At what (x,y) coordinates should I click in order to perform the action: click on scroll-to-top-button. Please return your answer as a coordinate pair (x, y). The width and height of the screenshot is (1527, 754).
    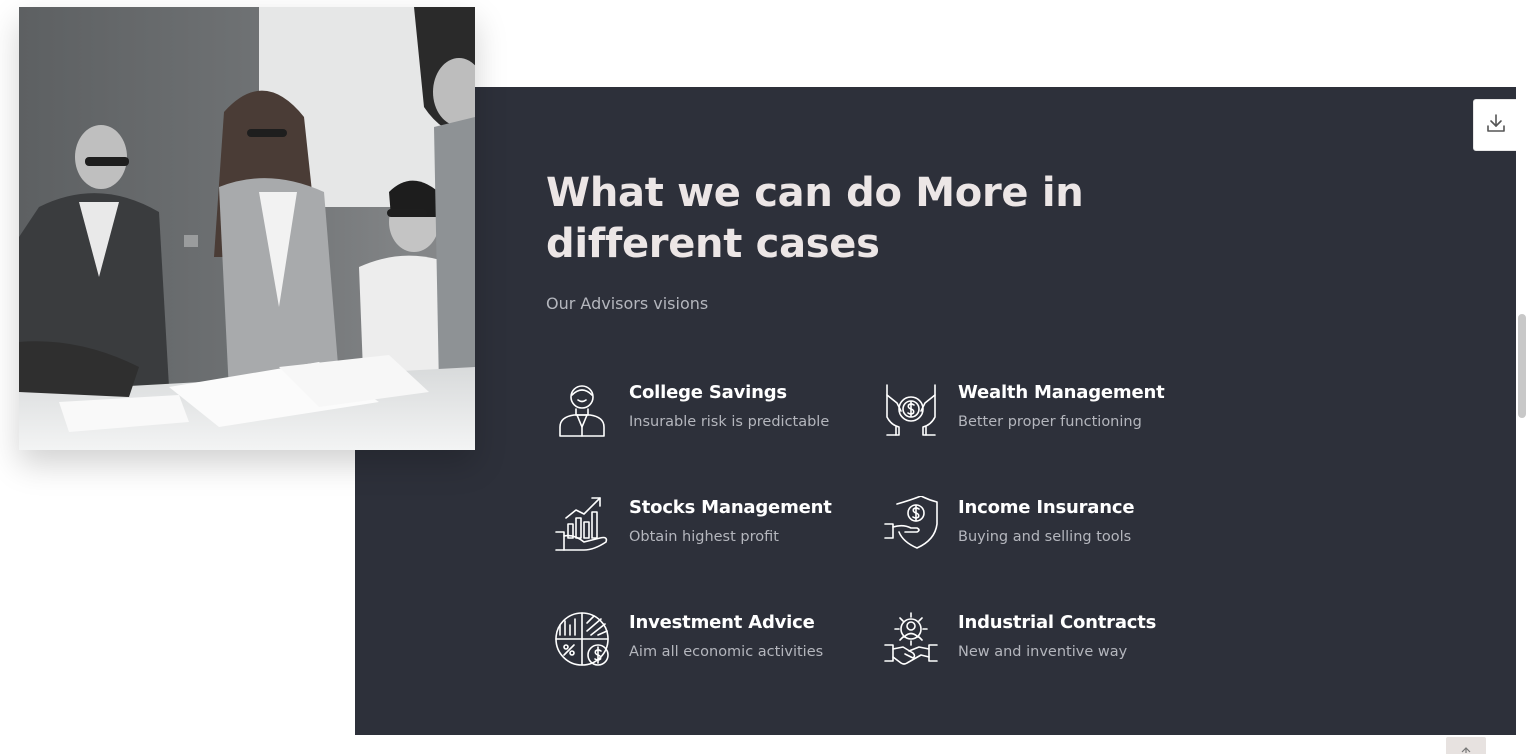
    Looking at the image, I should click on (1466, 745).